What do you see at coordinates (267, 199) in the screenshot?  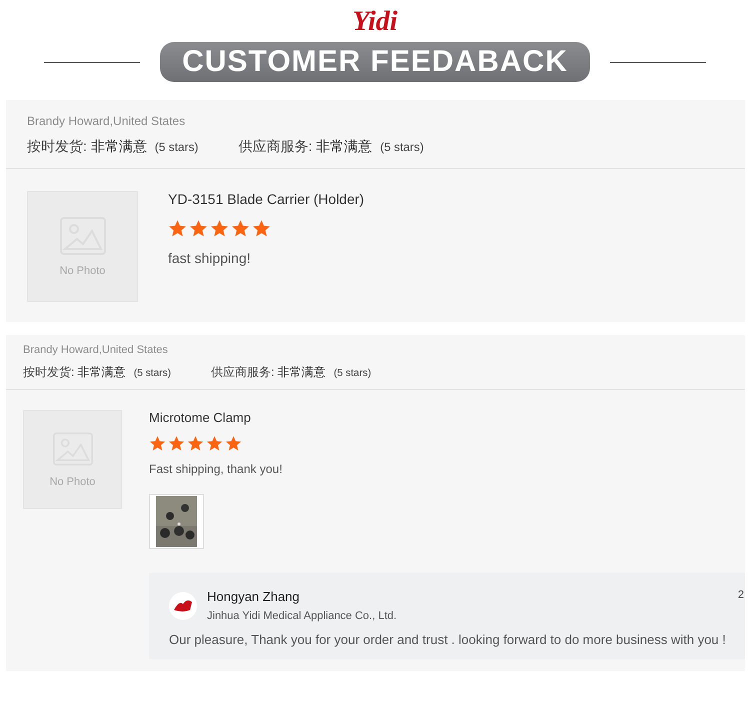 I see `product-name: YD-3151 Blade Carrier (Holder)` at bounding box center [267, 199].